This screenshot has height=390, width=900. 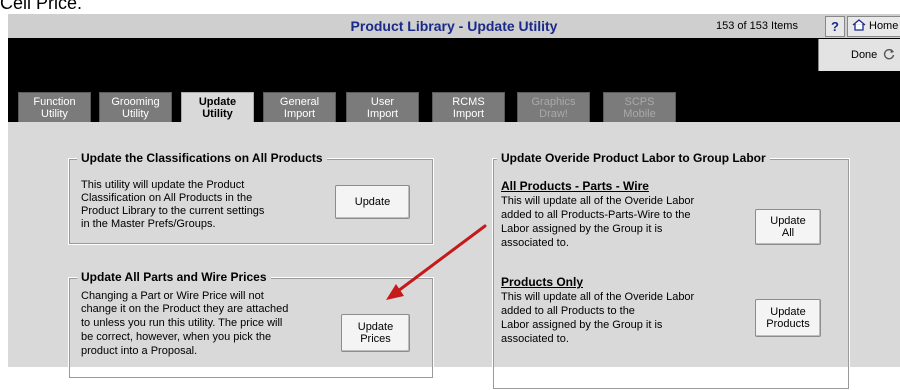 What do you see at coordinates (441, 258) in the screenshot?
I see `arrow-shaft` at bounding box center [441, 258].